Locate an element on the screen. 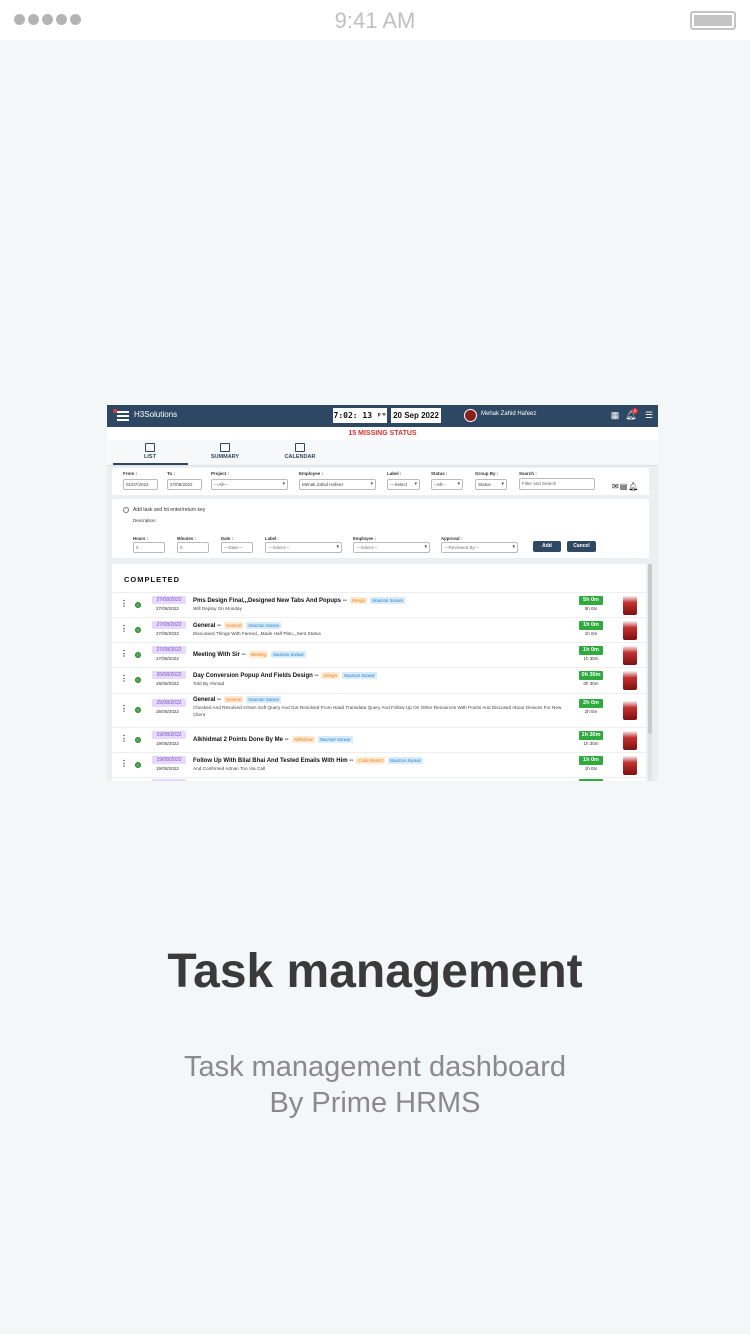  task-tag: Meeting is located at coordinates (258, 654).